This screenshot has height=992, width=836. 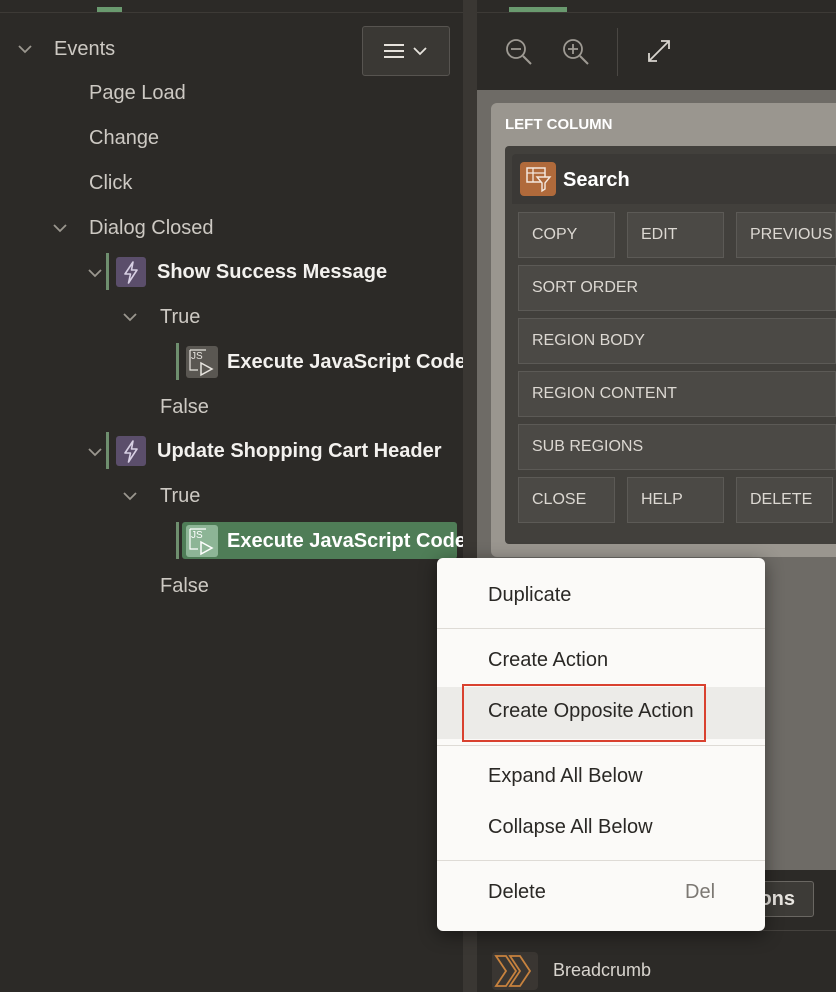 What do you see at coordinates (548, 660) in the screenshot?
I see `menu-item-label: Create Action` at bounding box center [548, 660].